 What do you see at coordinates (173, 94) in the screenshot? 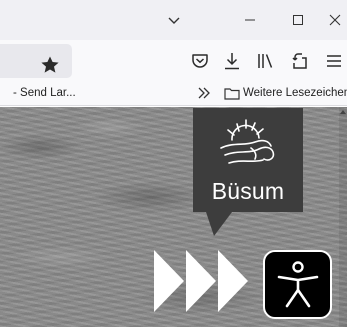
I see `bookmarks-toolbar: - Send Lar... Weitere Lesezeichen` at bounding box center [173, 94].